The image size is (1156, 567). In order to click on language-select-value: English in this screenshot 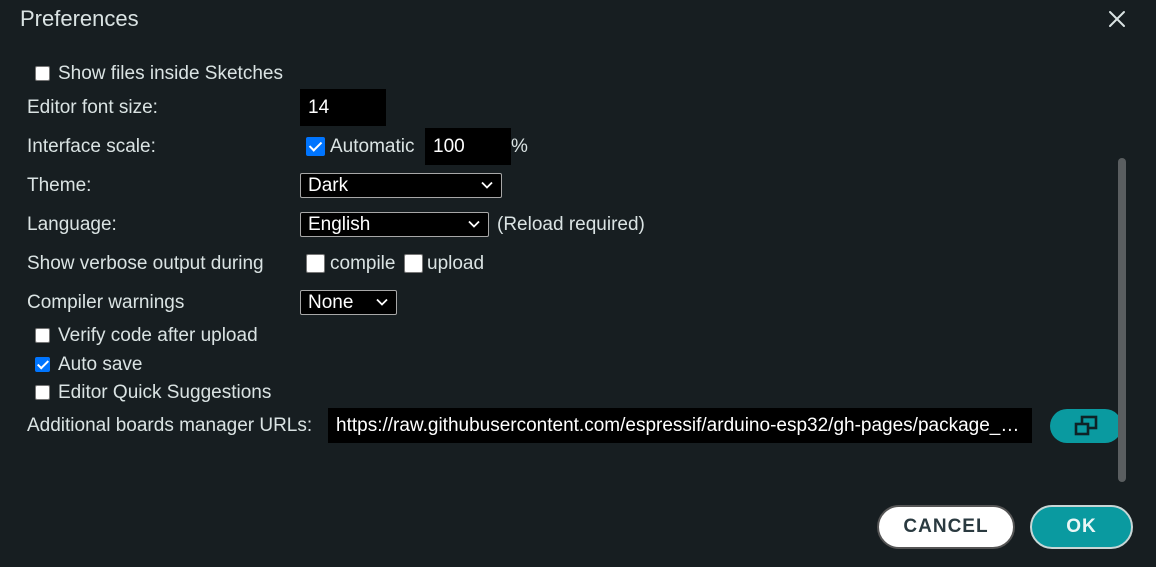, I will do `click(339, 224)`.